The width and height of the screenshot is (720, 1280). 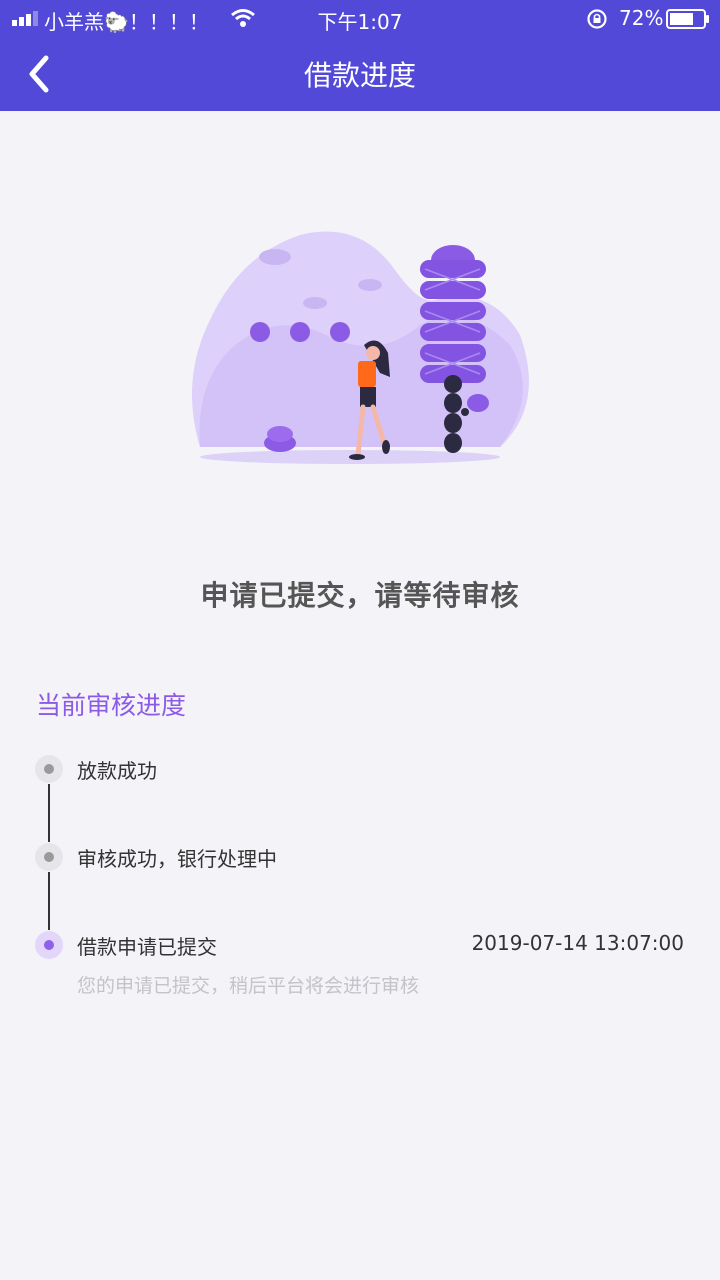 What do you see at coordinates (641, 18) in the screenshot?
I see `battery-percentage: 72%` at bounding box center [641, 18].